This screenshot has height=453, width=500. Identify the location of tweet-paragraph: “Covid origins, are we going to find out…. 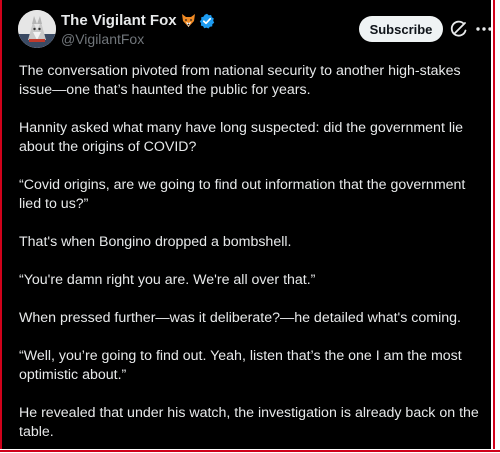
(242, 194).